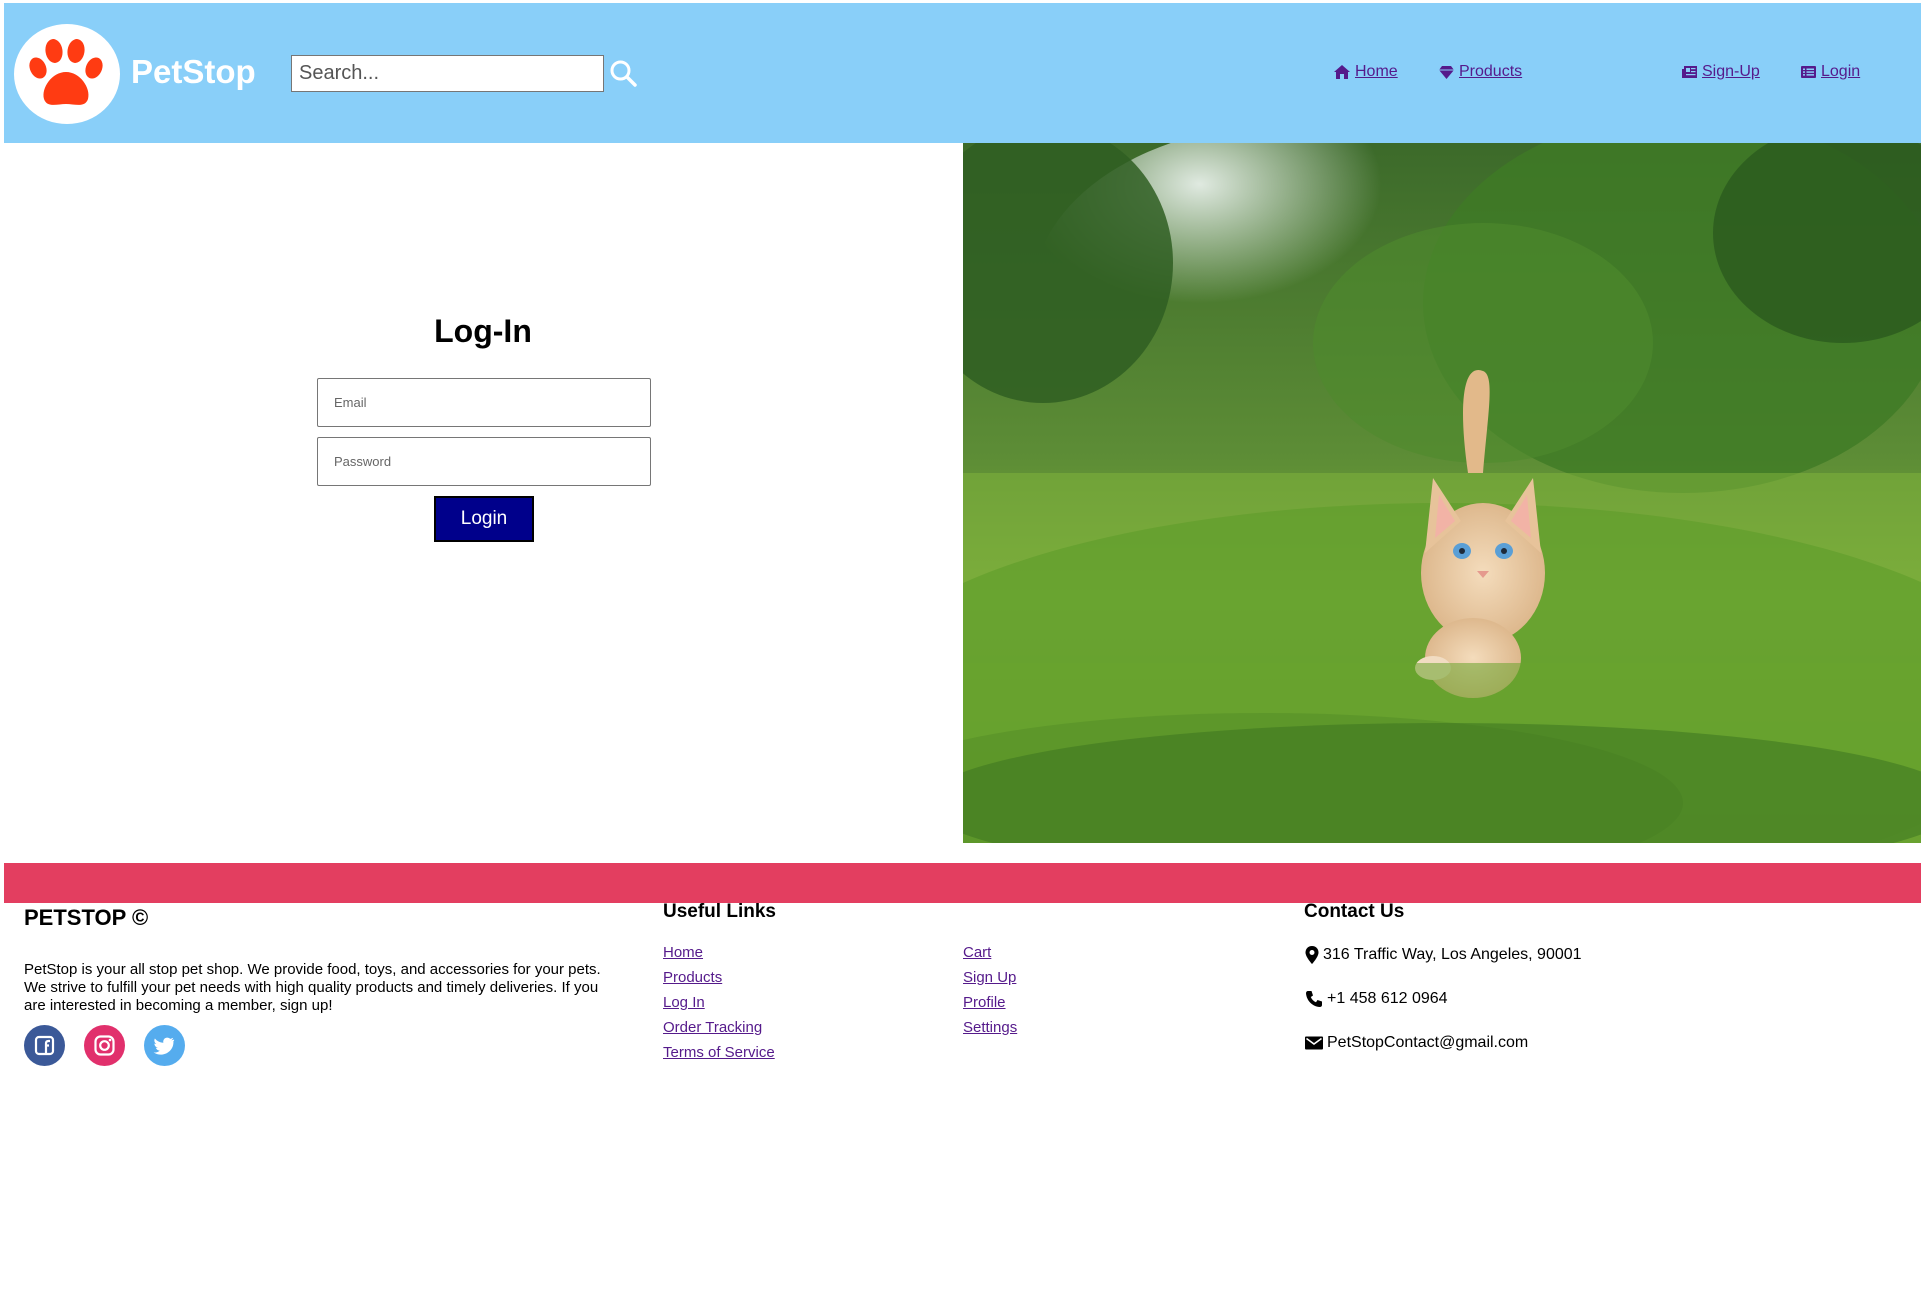 The image size is (1925, 1298). I want to click on footer-link-products: Products, so click(692, 977).